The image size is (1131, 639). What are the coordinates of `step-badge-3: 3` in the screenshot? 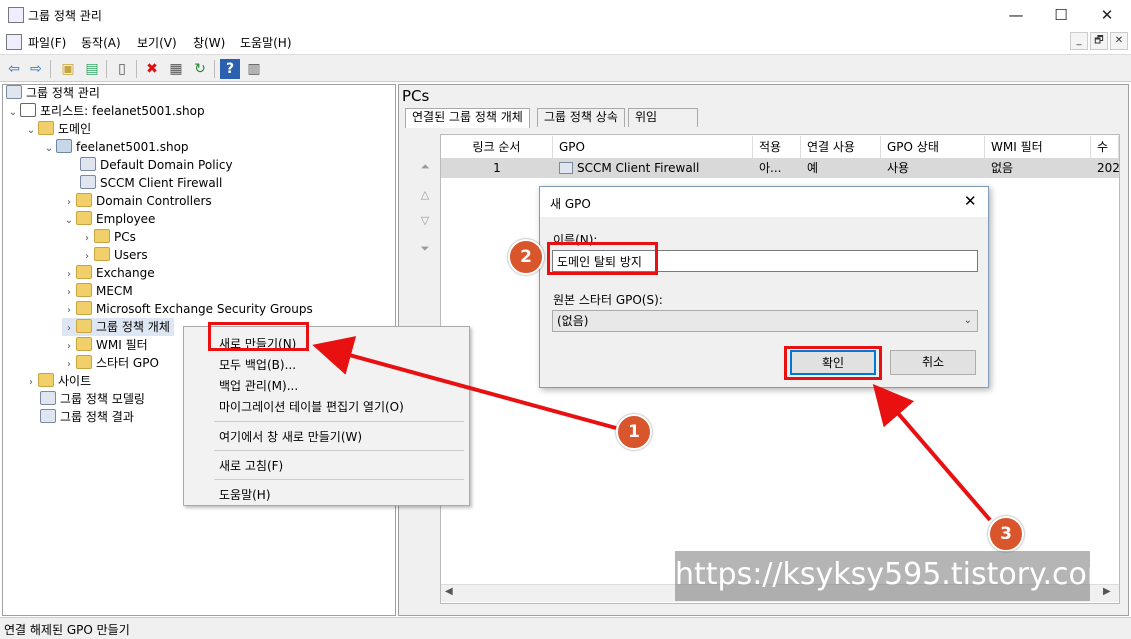 It's located at (1006, 534).